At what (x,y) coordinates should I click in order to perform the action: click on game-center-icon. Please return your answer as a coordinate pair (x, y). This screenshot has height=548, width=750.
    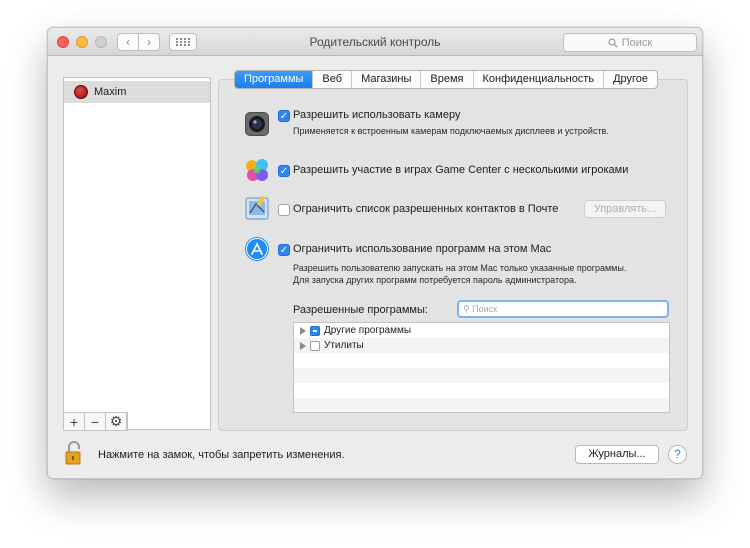
    Looking at the image, I should click on (257, 170).